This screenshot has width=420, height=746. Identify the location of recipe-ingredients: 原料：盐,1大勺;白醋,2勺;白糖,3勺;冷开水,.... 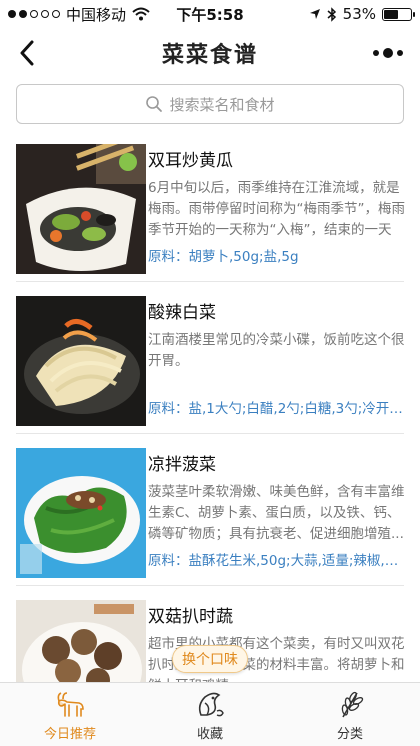
(277, 409).